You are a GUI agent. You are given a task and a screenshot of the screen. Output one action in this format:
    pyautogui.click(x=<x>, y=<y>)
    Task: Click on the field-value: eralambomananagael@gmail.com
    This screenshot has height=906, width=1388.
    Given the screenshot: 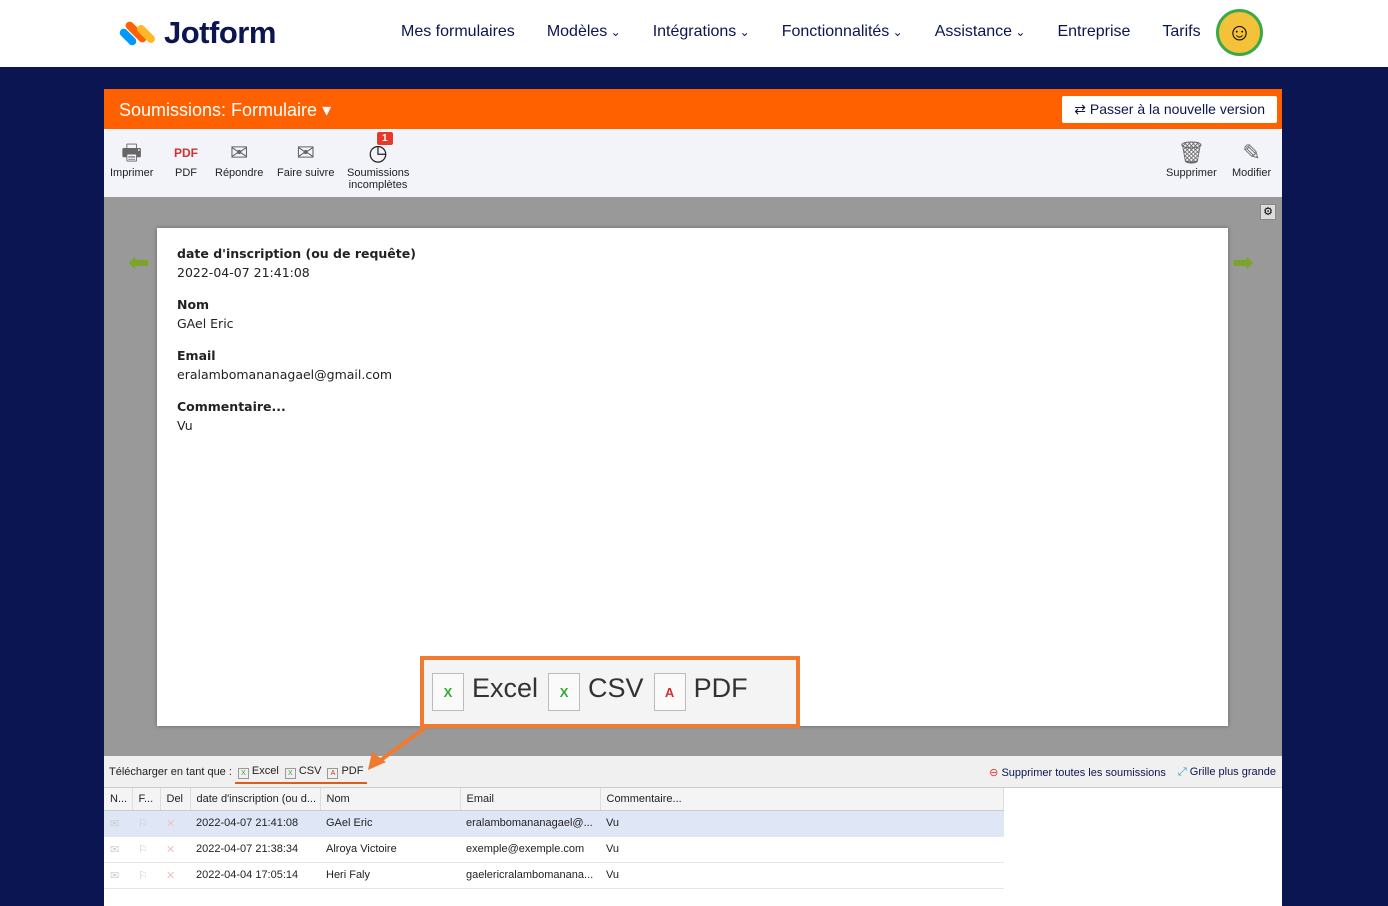 What is the action you would take?
    pyautogui.click(x=285, y=374)
    